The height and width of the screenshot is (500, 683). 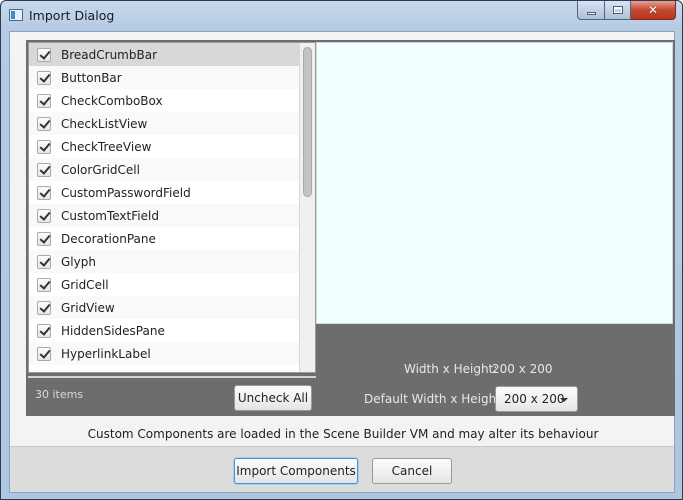 What do you see at coordinates (85, 284) in the screenshot?
I see `list-item-label: GridCell` at bounding box center [85, 284].